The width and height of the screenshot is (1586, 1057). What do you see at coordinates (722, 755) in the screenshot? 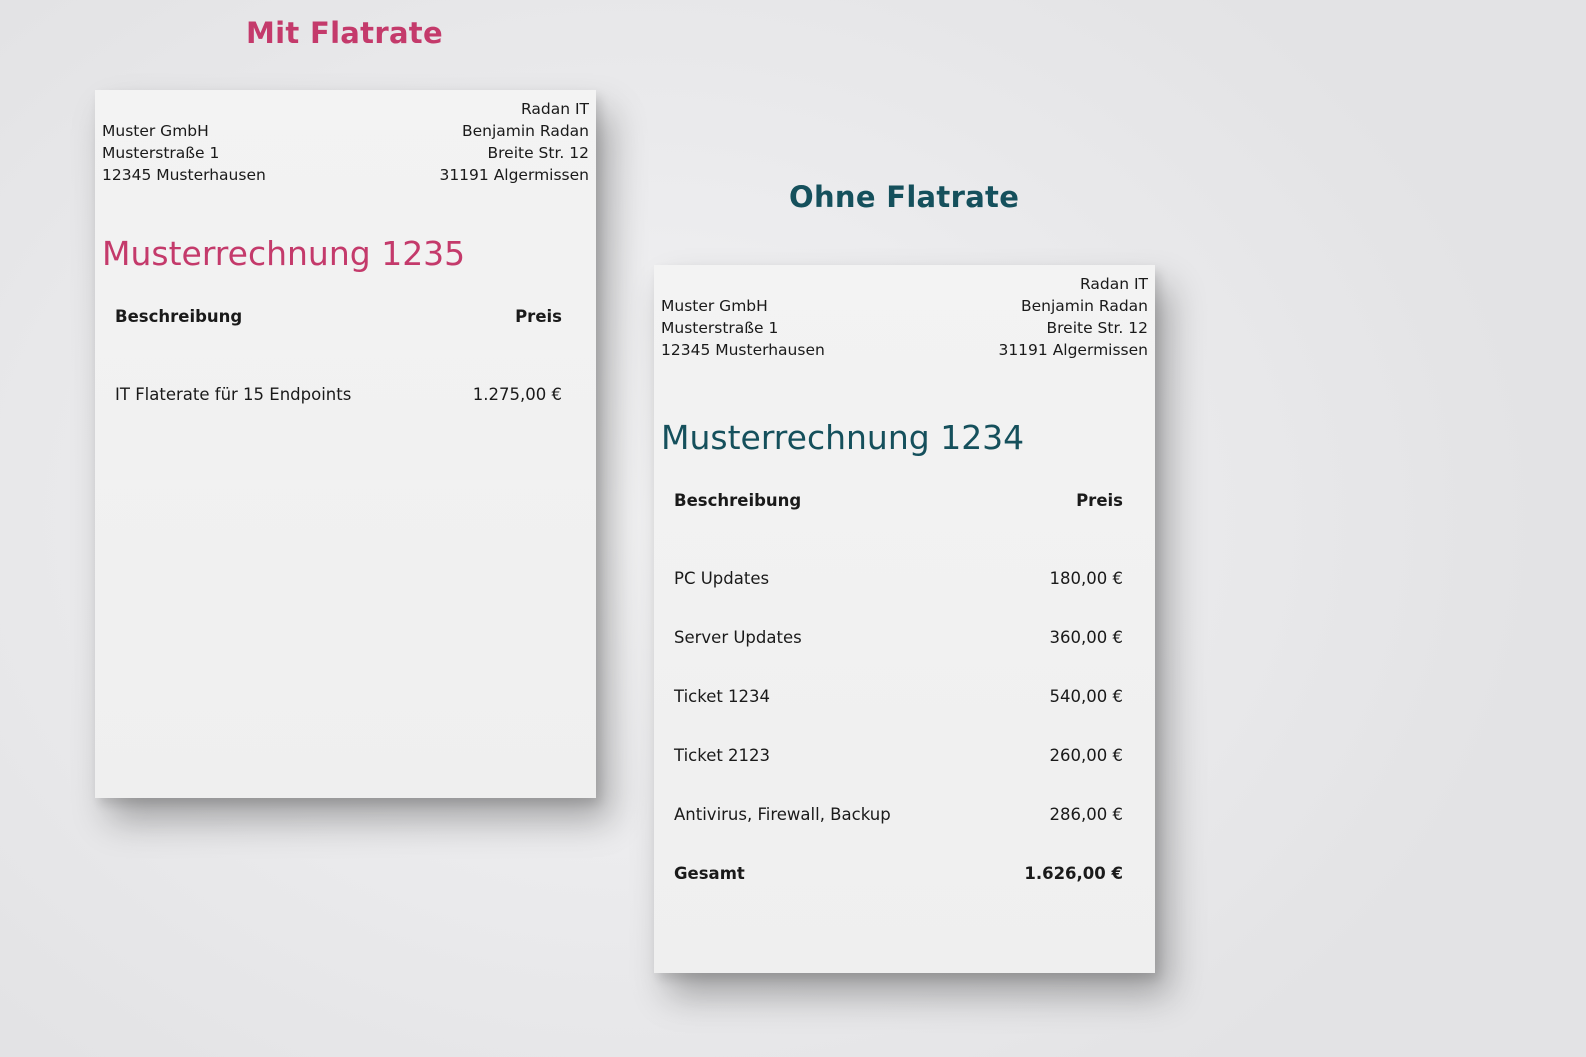
I see `item-description: Ticket 2123` at bounding box center [722, 755].